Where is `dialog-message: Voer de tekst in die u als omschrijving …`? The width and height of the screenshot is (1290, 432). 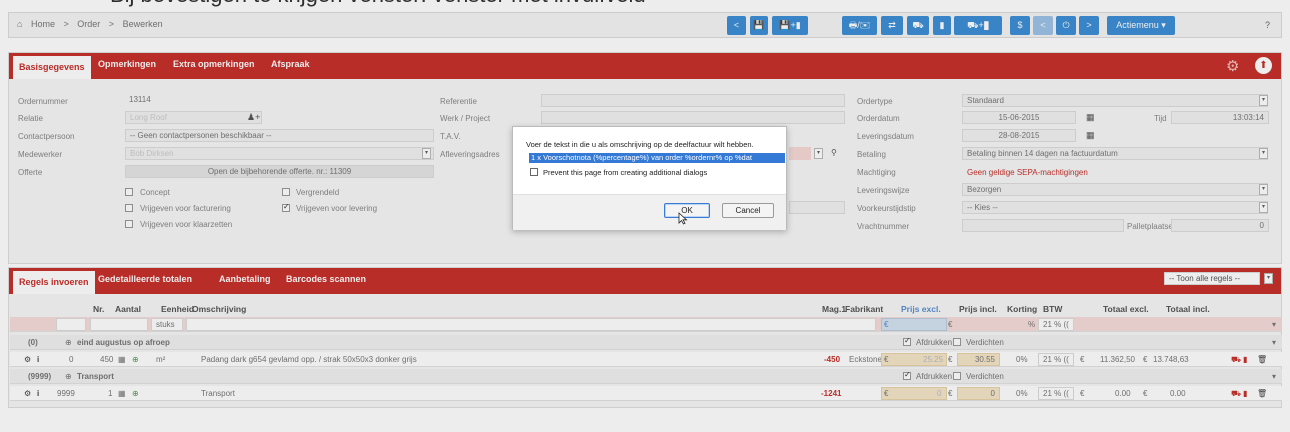
dialog-message: Voer de tekst in die u als omschrijving … is located at coordinates (640, 144).